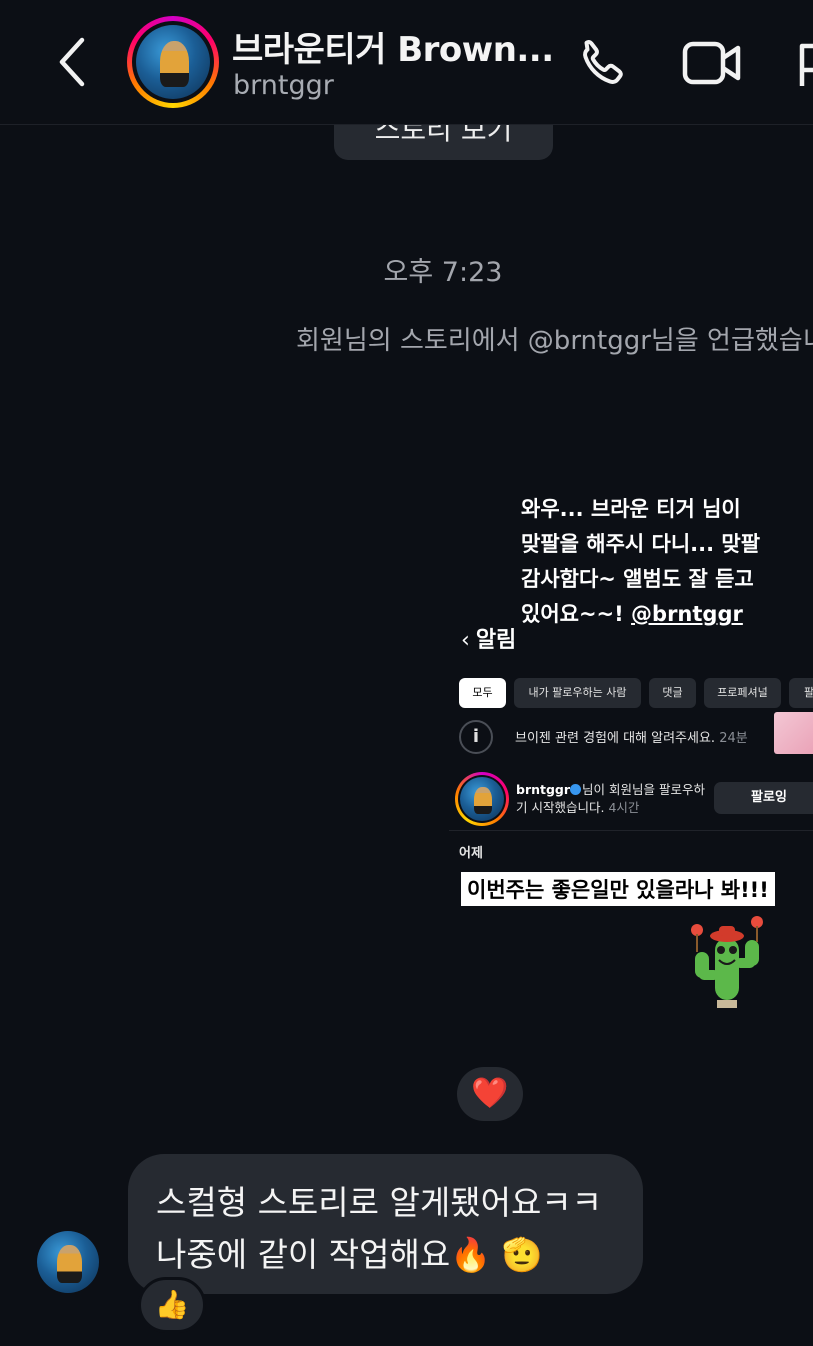 The image size is (813, 1346). Describe the element at coordinates (687, 614) in the screenshot. I see `story-caption-mention: @brntggr` at that location.